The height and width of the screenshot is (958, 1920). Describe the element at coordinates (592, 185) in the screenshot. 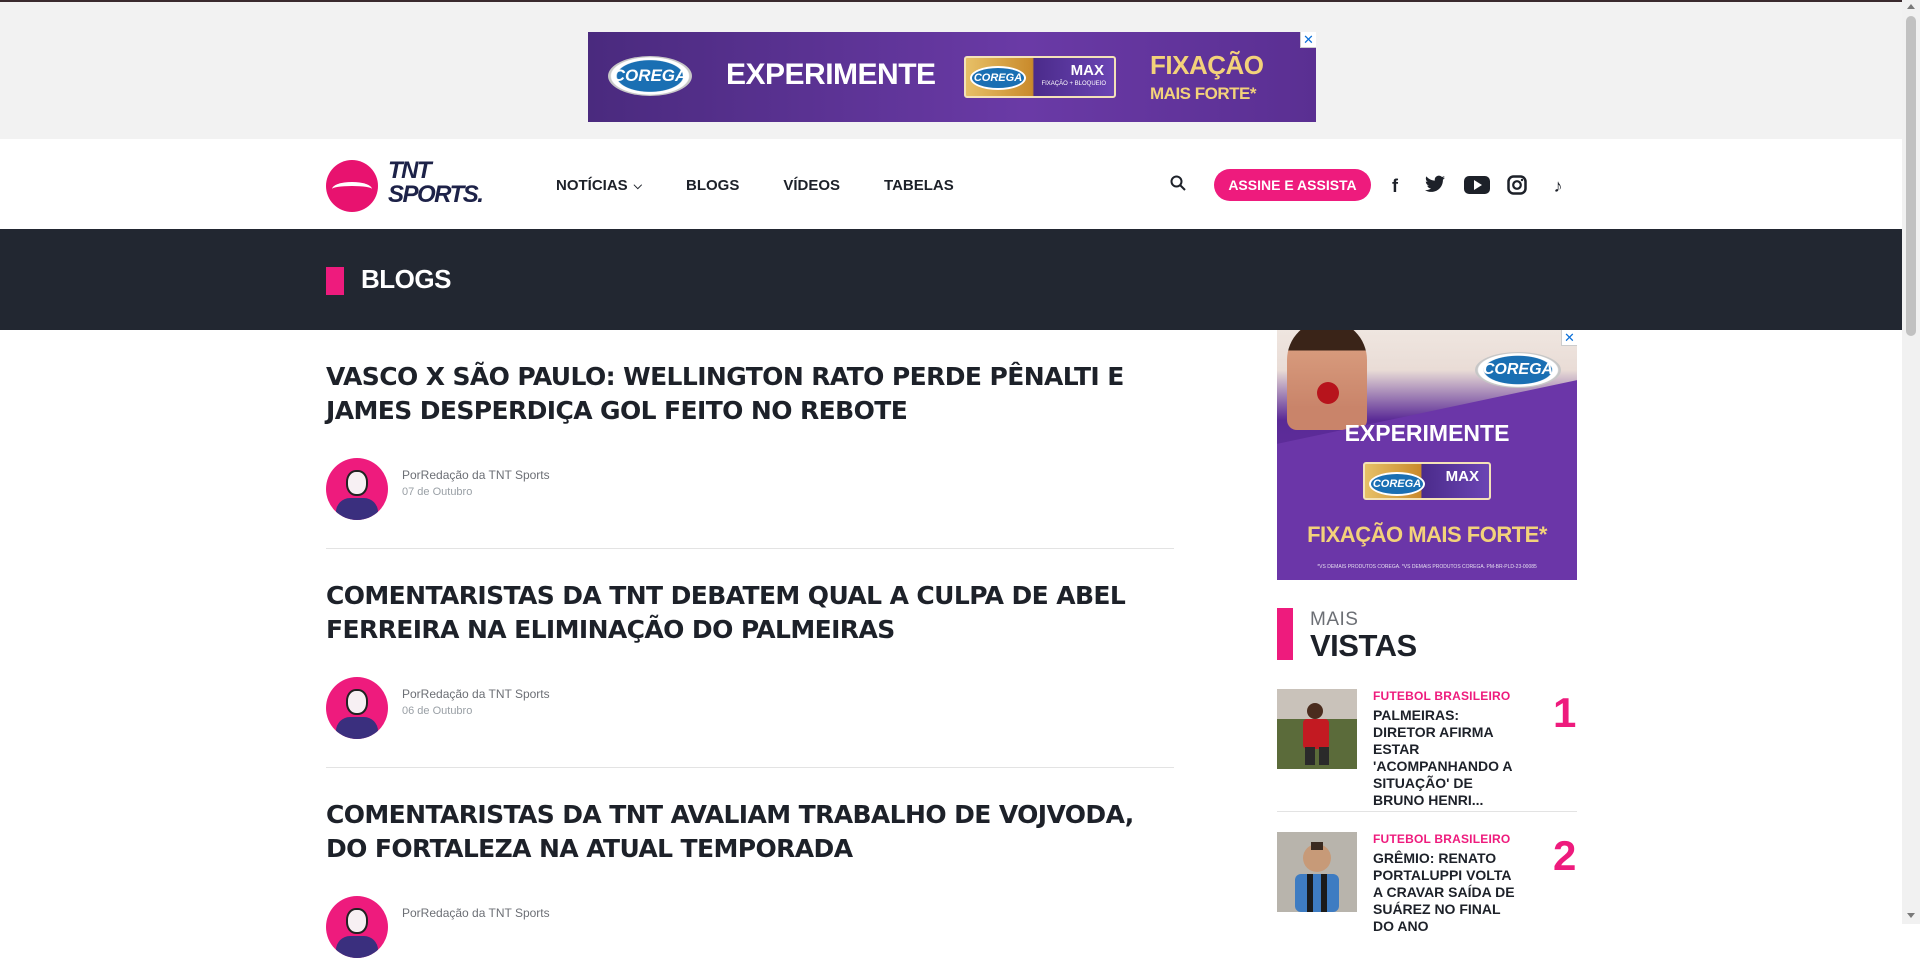

I see `nav-label: NOTÍCIAS` at that location.